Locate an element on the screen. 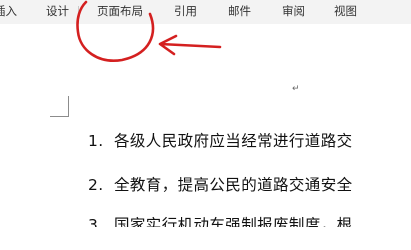 This screenshot has width=411, height=250. tab-insert: 插入 is located at coordinates (8, 11).